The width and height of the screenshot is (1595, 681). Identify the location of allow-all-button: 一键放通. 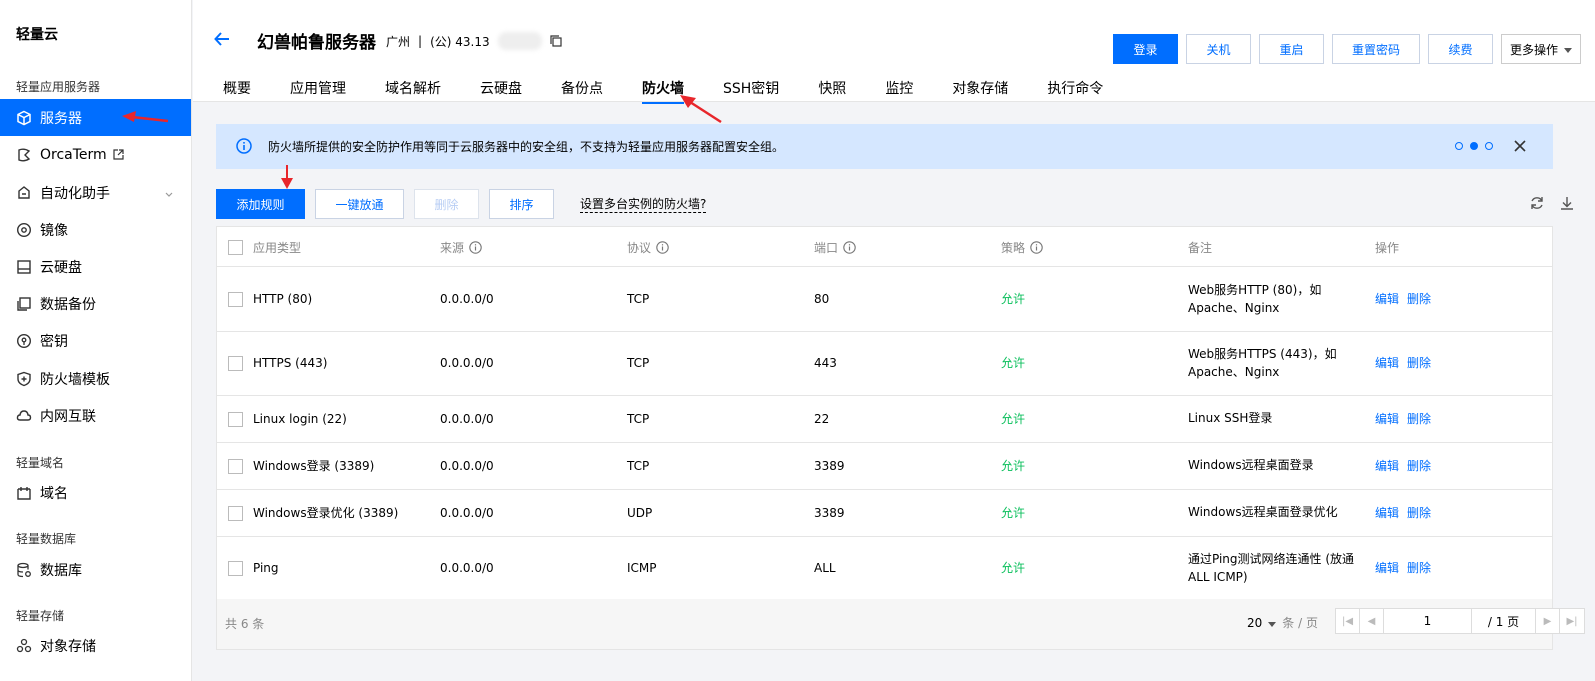
(359, 204).